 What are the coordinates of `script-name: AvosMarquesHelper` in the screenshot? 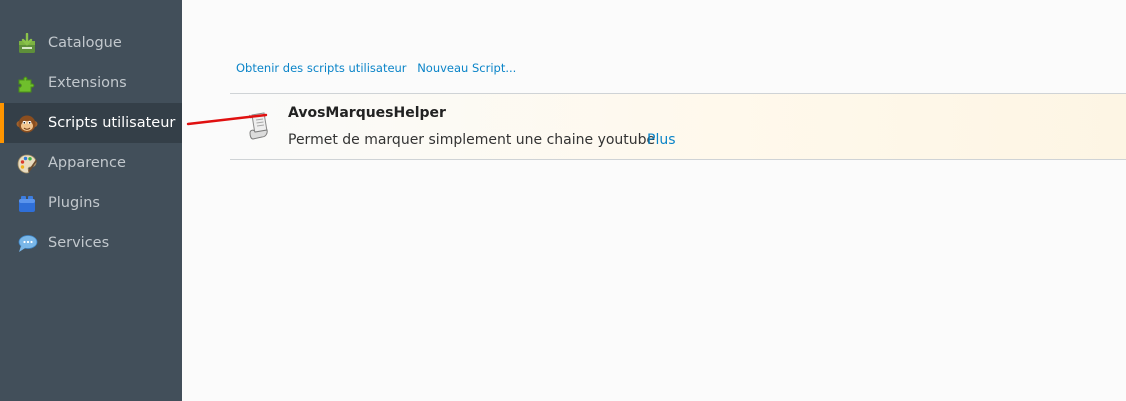 It's located at (367, 113).